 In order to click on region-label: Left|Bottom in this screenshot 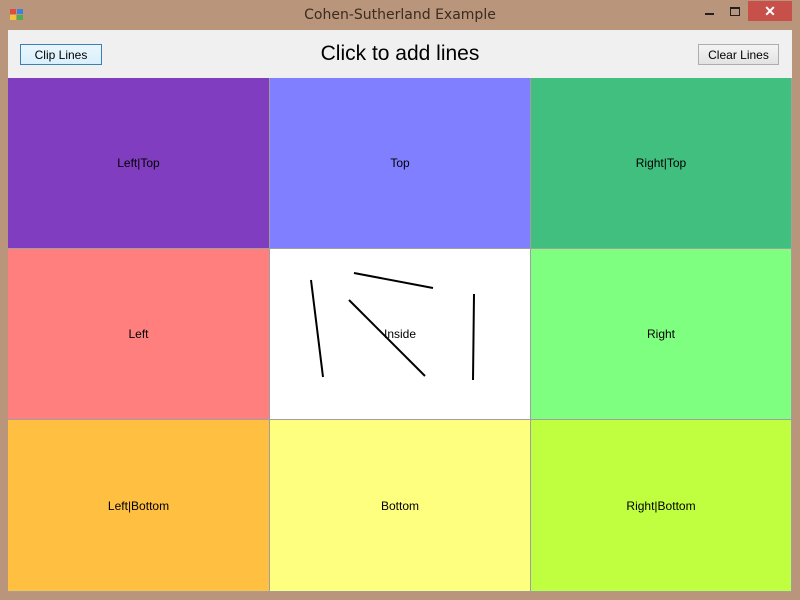, I will do `click(138, 505)`.